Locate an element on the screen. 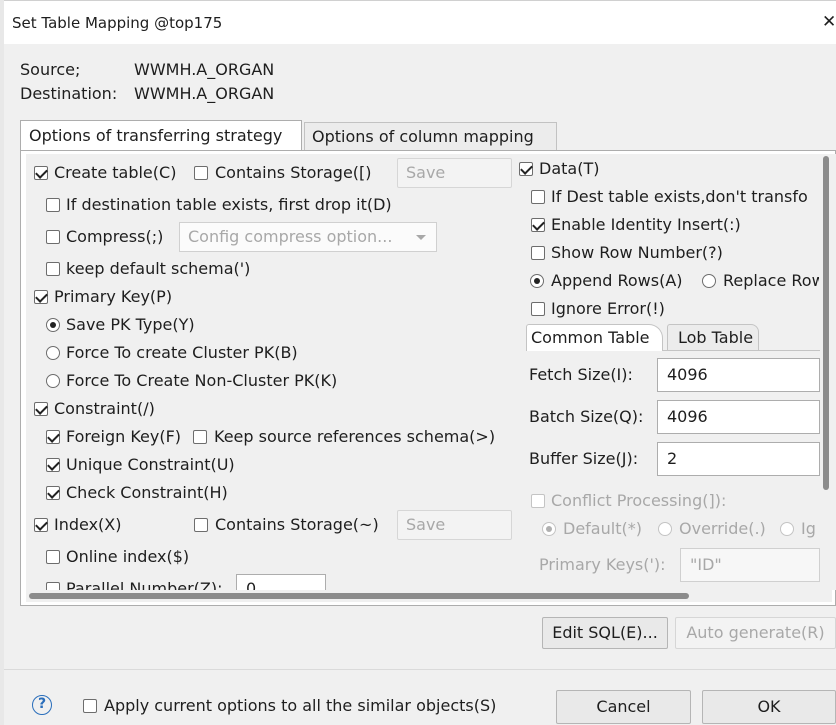  ignore-label: Ig is located at coordinates (808, 528).